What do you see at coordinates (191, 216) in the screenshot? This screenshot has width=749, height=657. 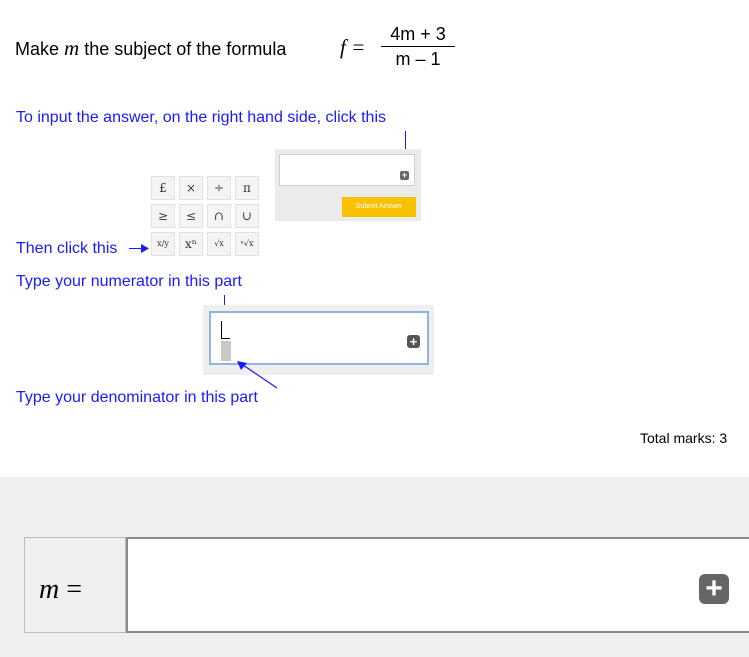 I see `key-leq: ≤` at bounding box center [191, 216].